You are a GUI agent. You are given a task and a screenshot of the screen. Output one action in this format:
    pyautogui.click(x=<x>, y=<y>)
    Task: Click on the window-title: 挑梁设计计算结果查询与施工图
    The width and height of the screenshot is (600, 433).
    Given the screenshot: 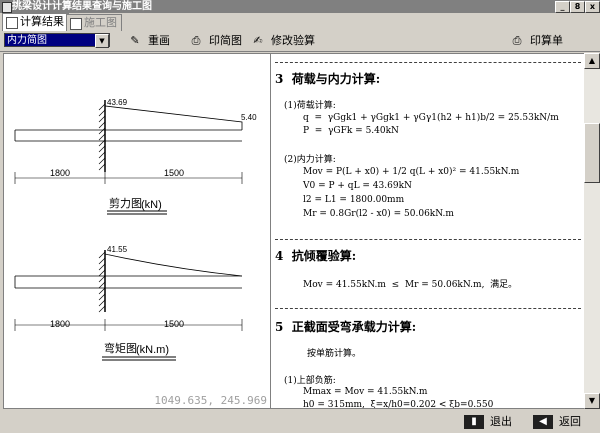 What is the action you would take?
    pyautogui.click(x=82, y=6)
    